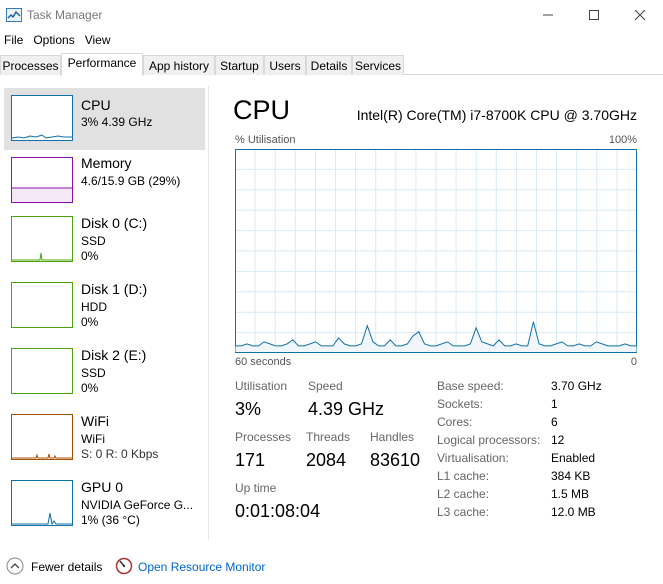 The image size is (663, 584). I want to click on spec-label: Sockets:, so click(460, 404).